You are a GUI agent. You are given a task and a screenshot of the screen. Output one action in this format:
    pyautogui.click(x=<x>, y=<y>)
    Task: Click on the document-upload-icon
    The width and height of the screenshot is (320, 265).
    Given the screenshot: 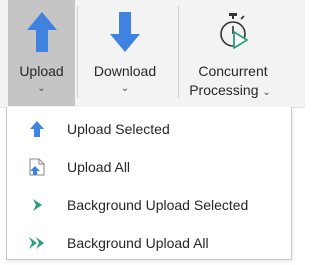 What is the action you would take?
    pyautogui.click(x=37, y=167)
    